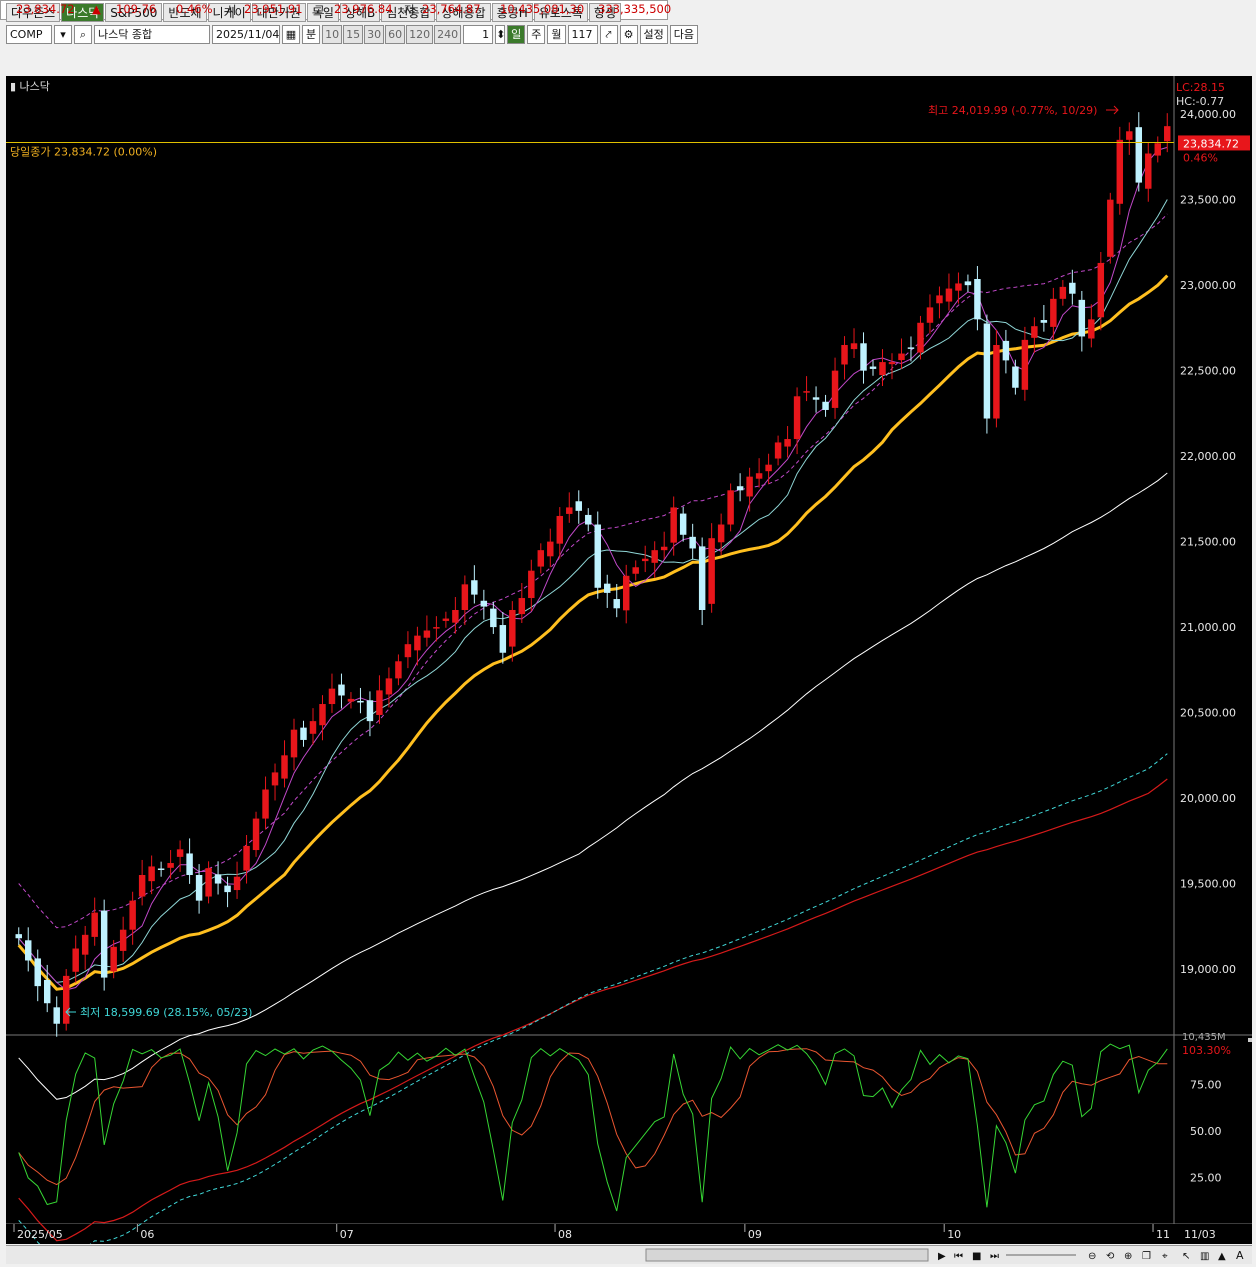 This screenshot has width=1256, height=1267. Describe the element at coordinates (136, 9) in the screenshot. I see `change-value: 109.76` at that location.